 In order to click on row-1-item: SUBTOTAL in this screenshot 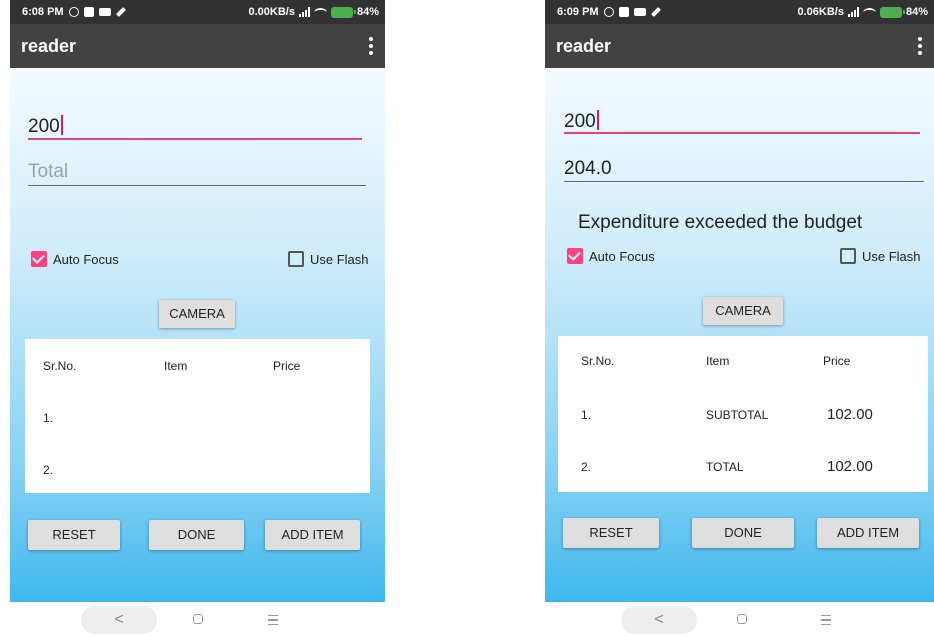, I will do `click(737, 415)`.